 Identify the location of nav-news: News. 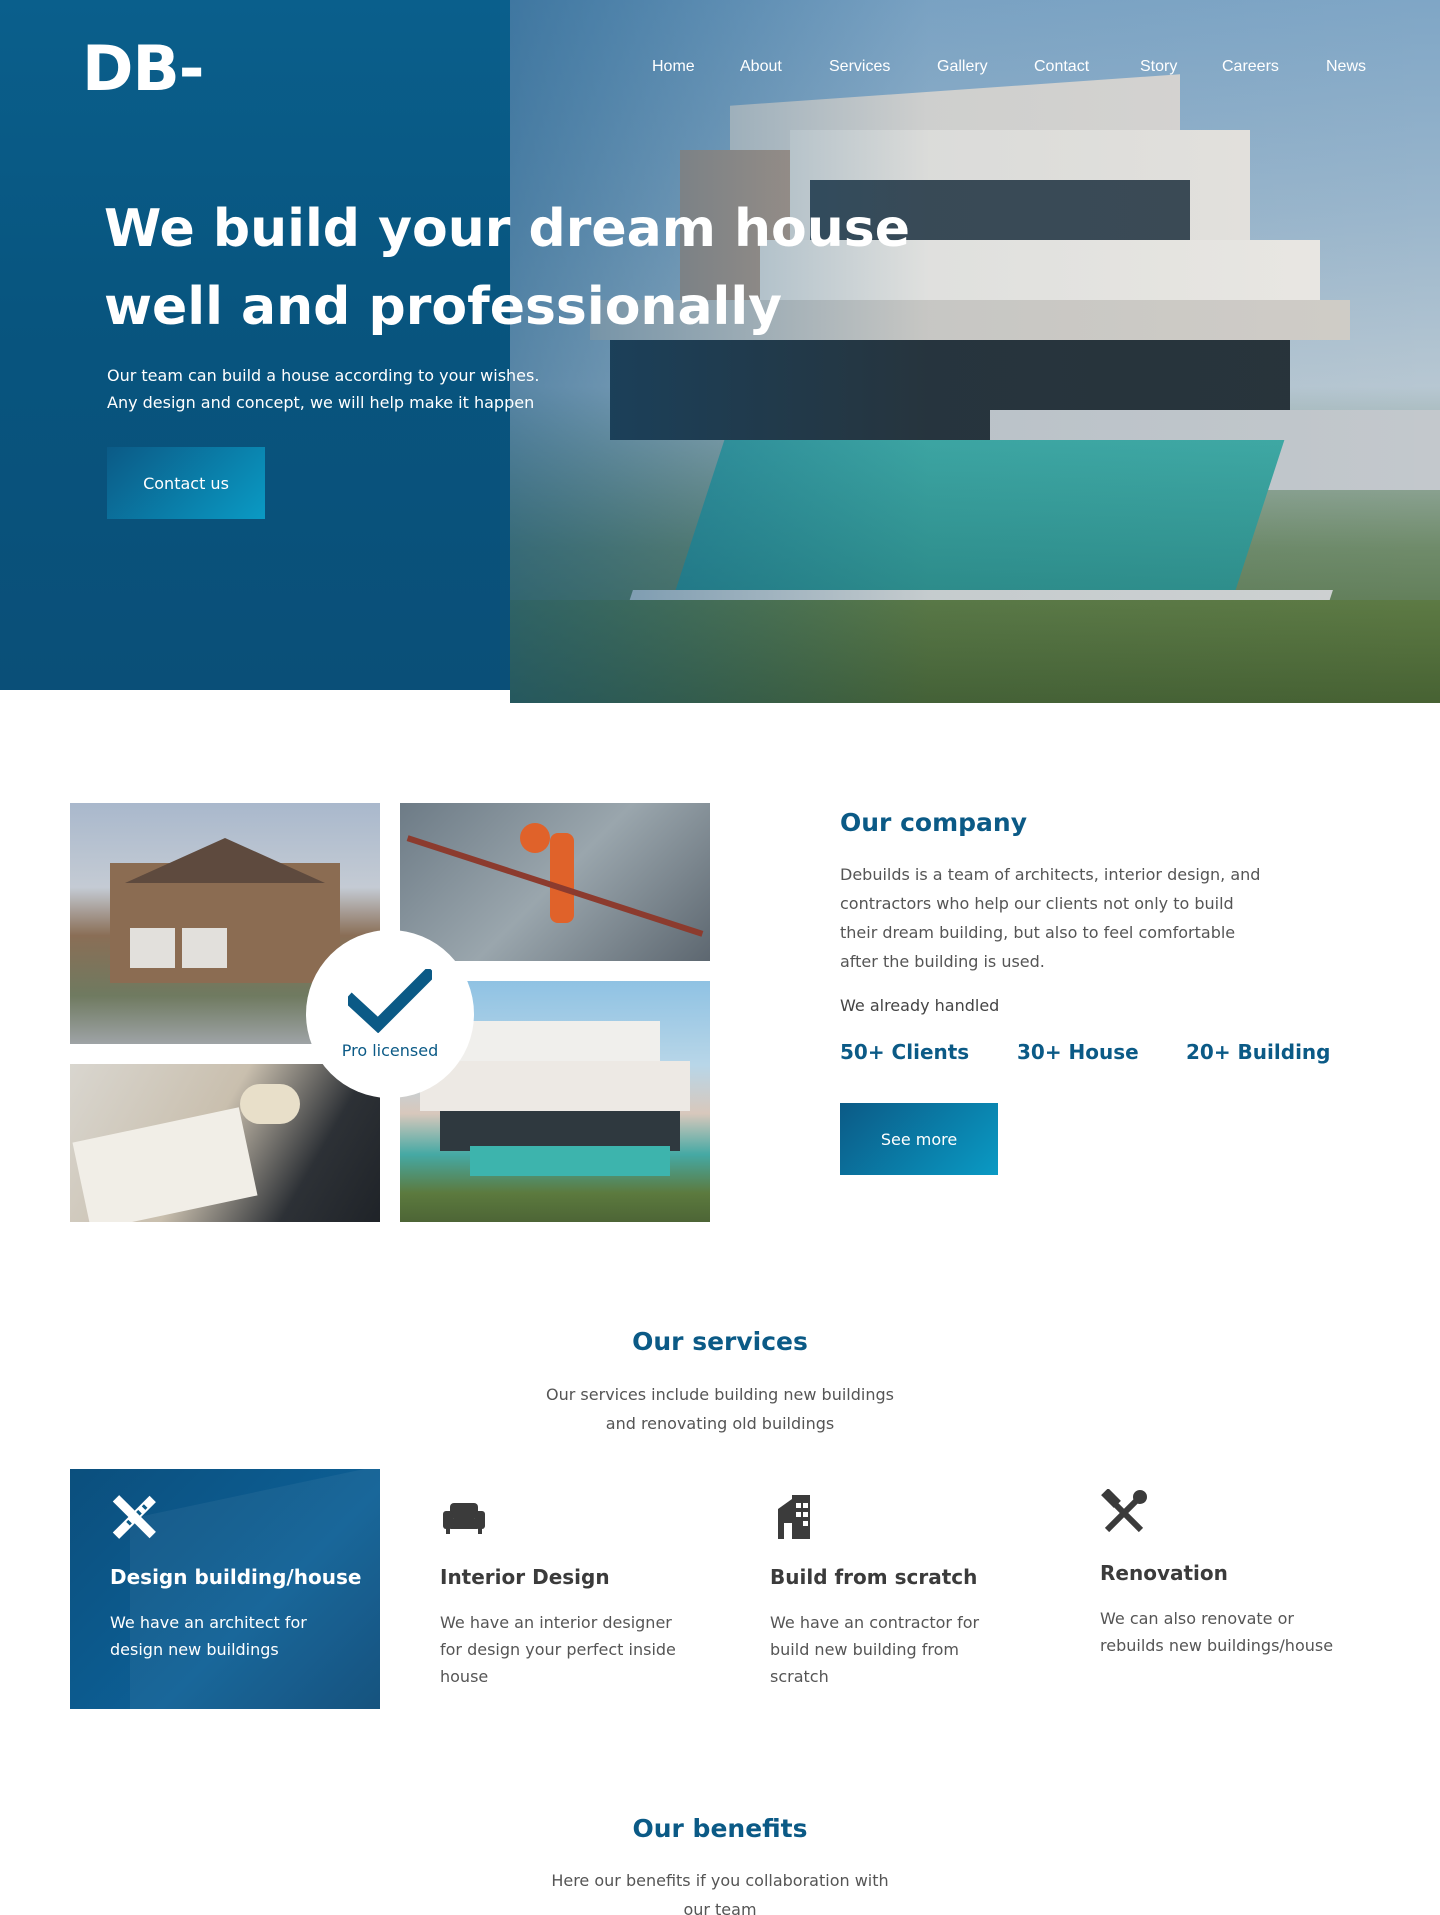
(1346, 67).